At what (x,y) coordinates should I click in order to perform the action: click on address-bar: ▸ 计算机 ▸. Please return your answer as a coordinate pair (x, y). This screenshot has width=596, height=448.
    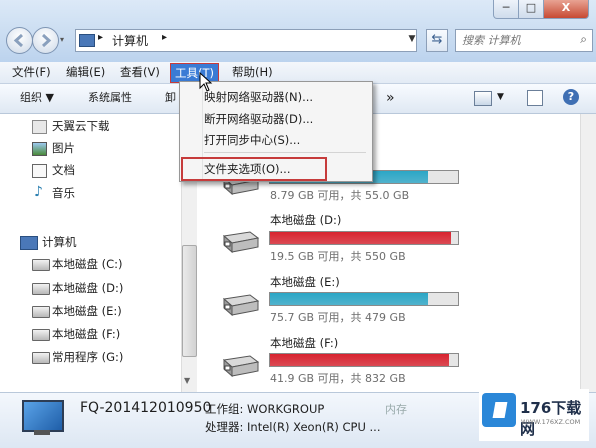
    Looking at the image, I should click on (246, 40).